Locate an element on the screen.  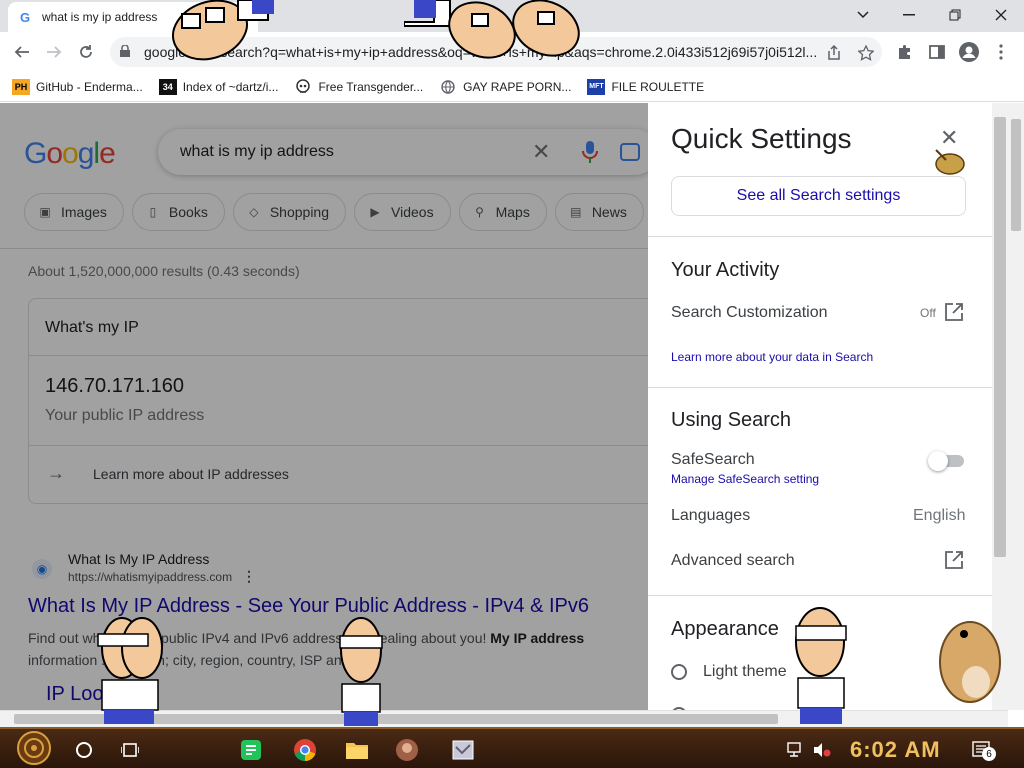
safesearch-label: SafeSearch is located at coordinates (713, 459).